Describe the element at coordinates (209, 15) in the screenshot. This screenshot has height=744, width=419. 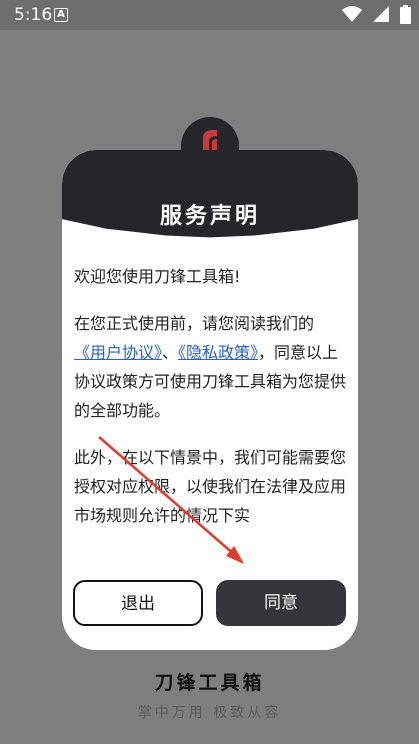
I see `status-bar: 5:16 A` at that location.